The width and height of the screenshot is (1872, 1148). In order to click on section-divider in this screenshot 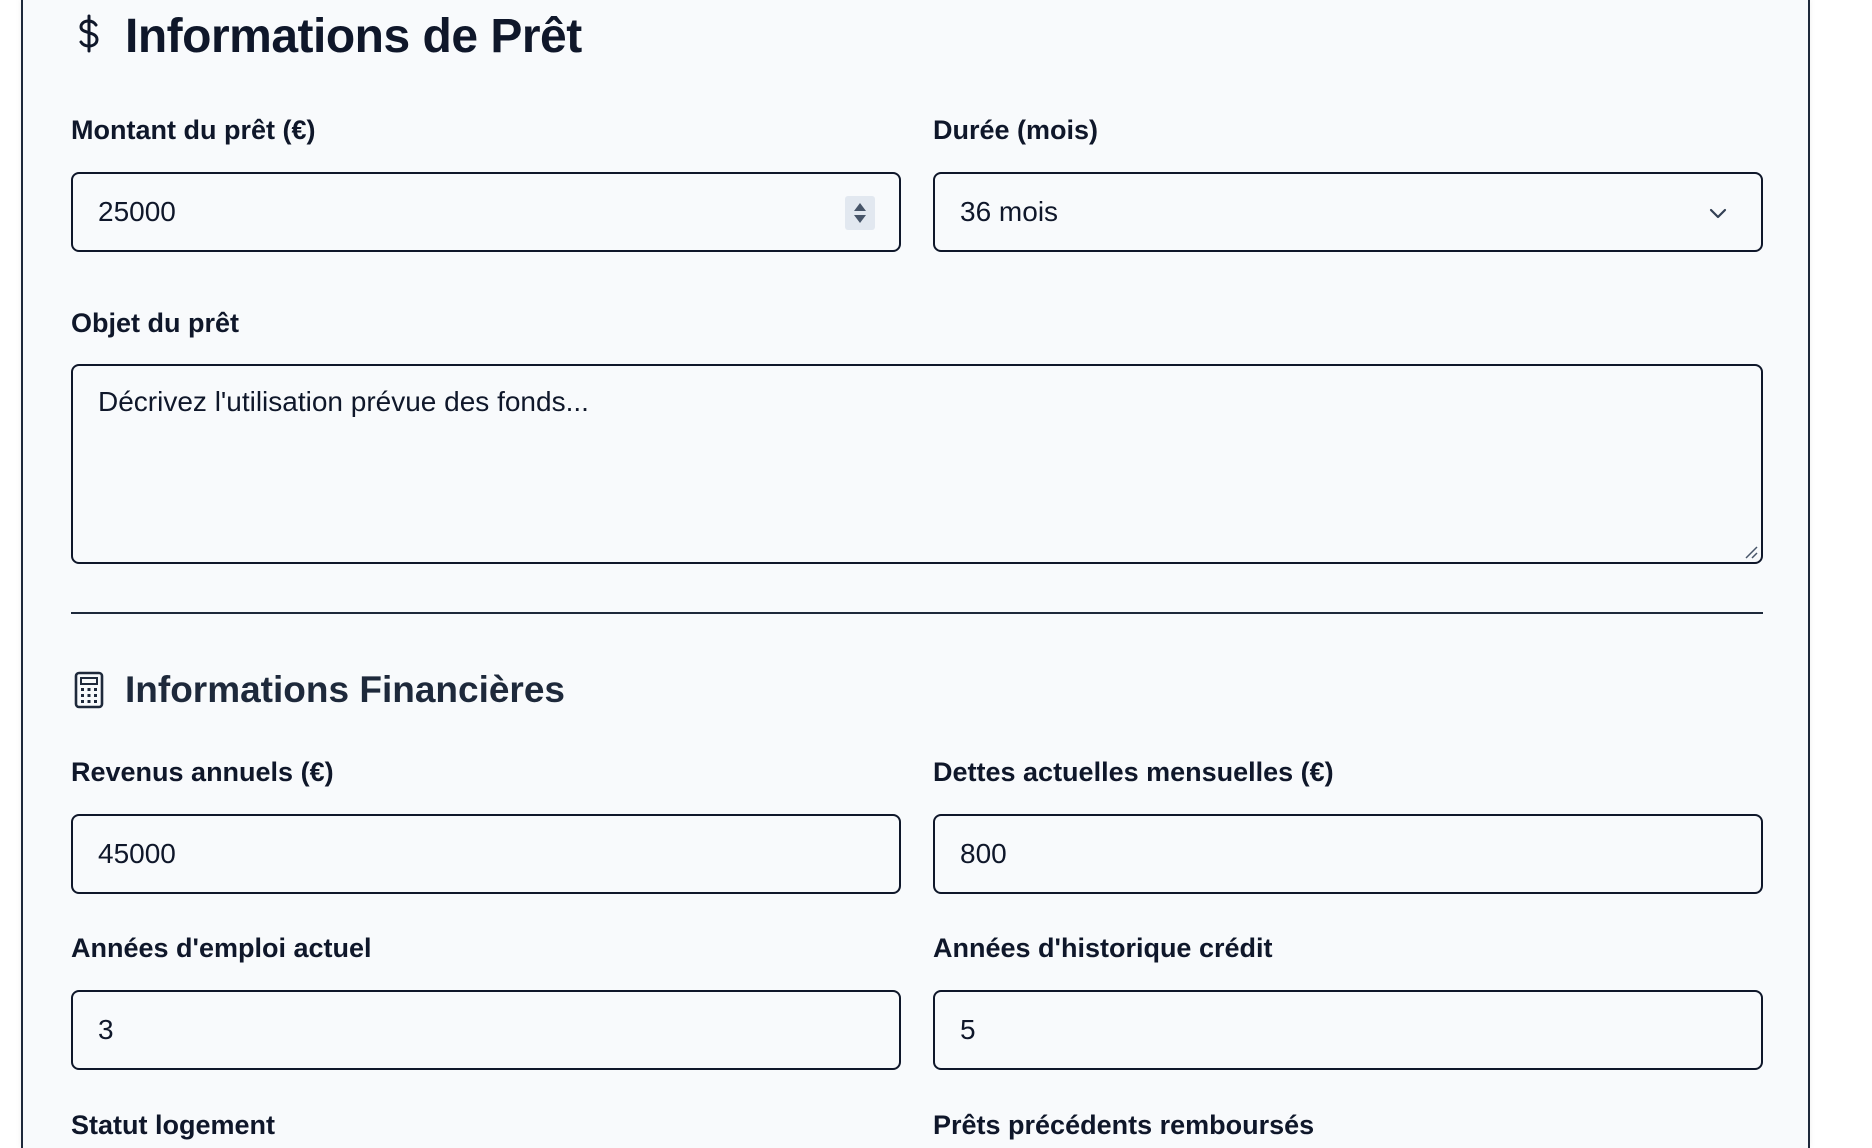, I will do `click(917, 613)`.